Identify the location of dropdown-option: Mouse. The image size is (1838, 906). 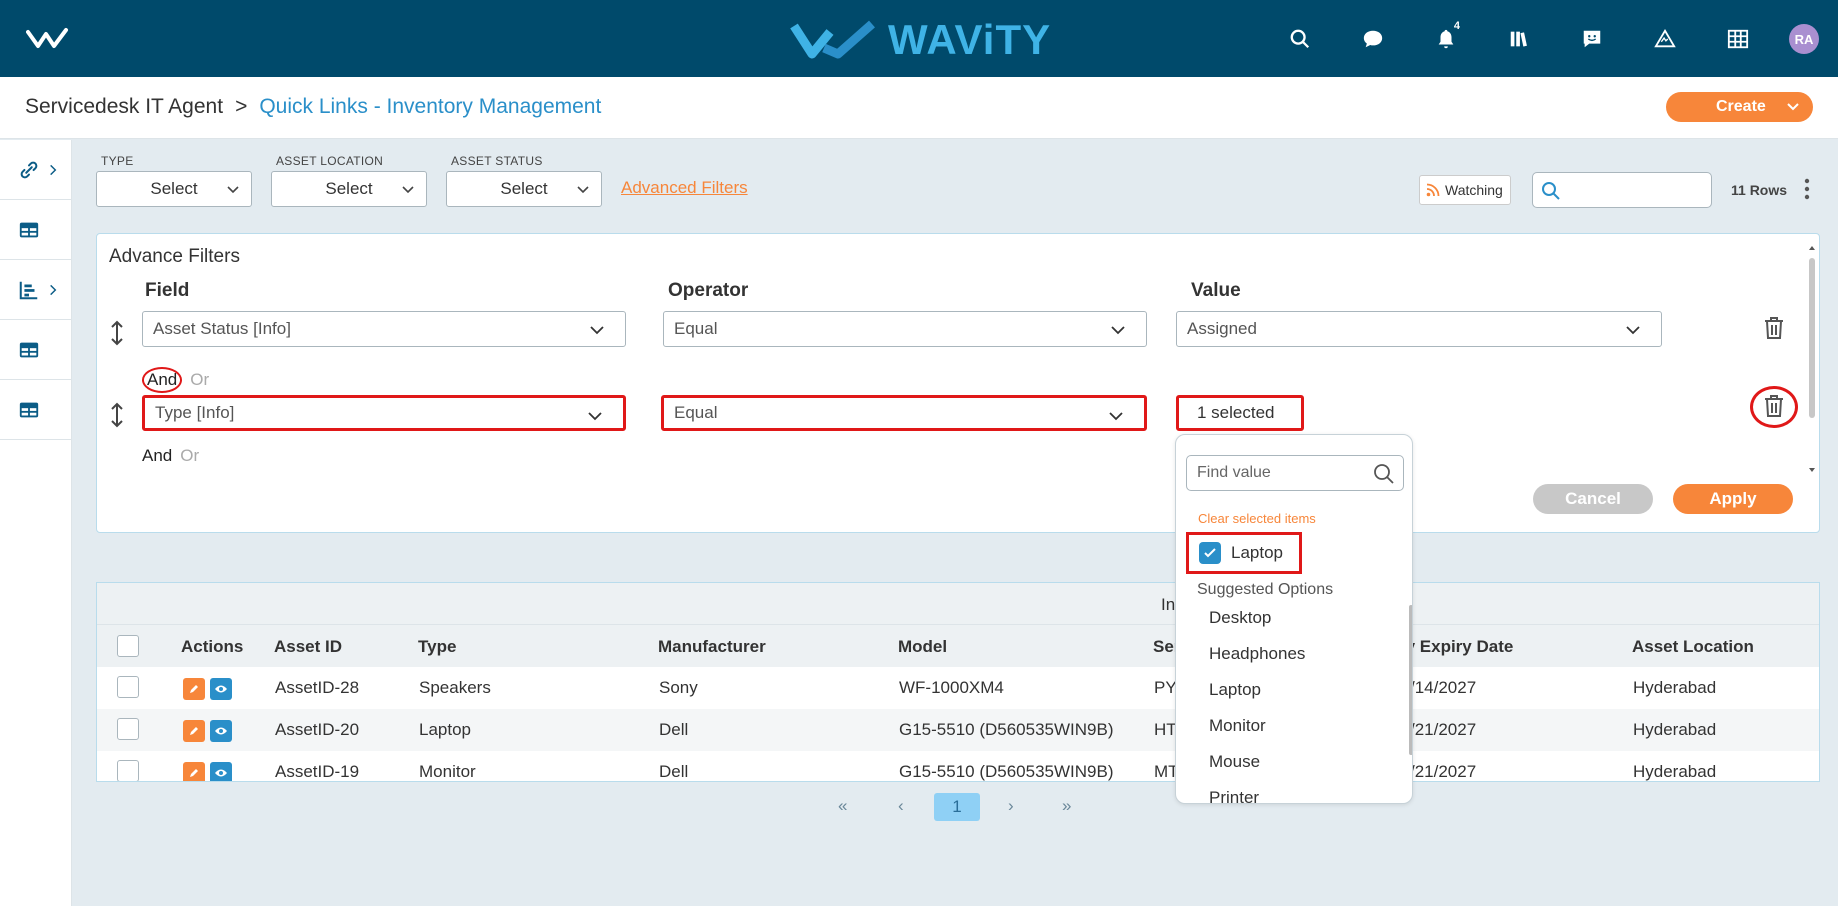
(1234, 762).